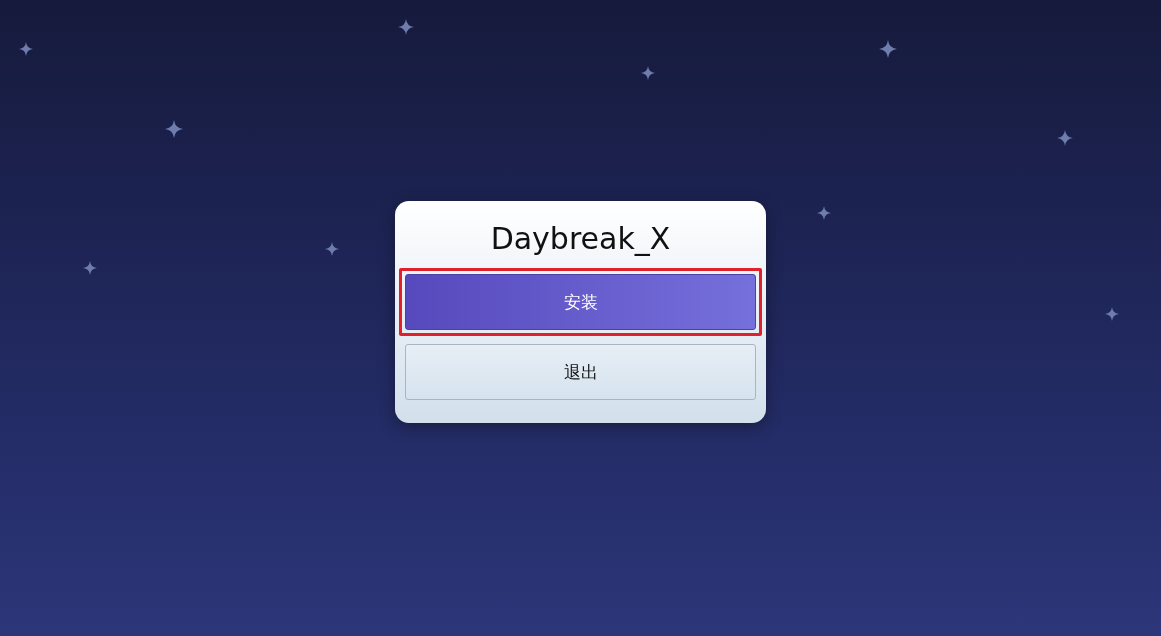 The height and width of the screenshot is (636, 1161). What do you see at coordinates (580, 302) in the screenshot?
I see `install-button: 安装` at bounding box center [580, 302].